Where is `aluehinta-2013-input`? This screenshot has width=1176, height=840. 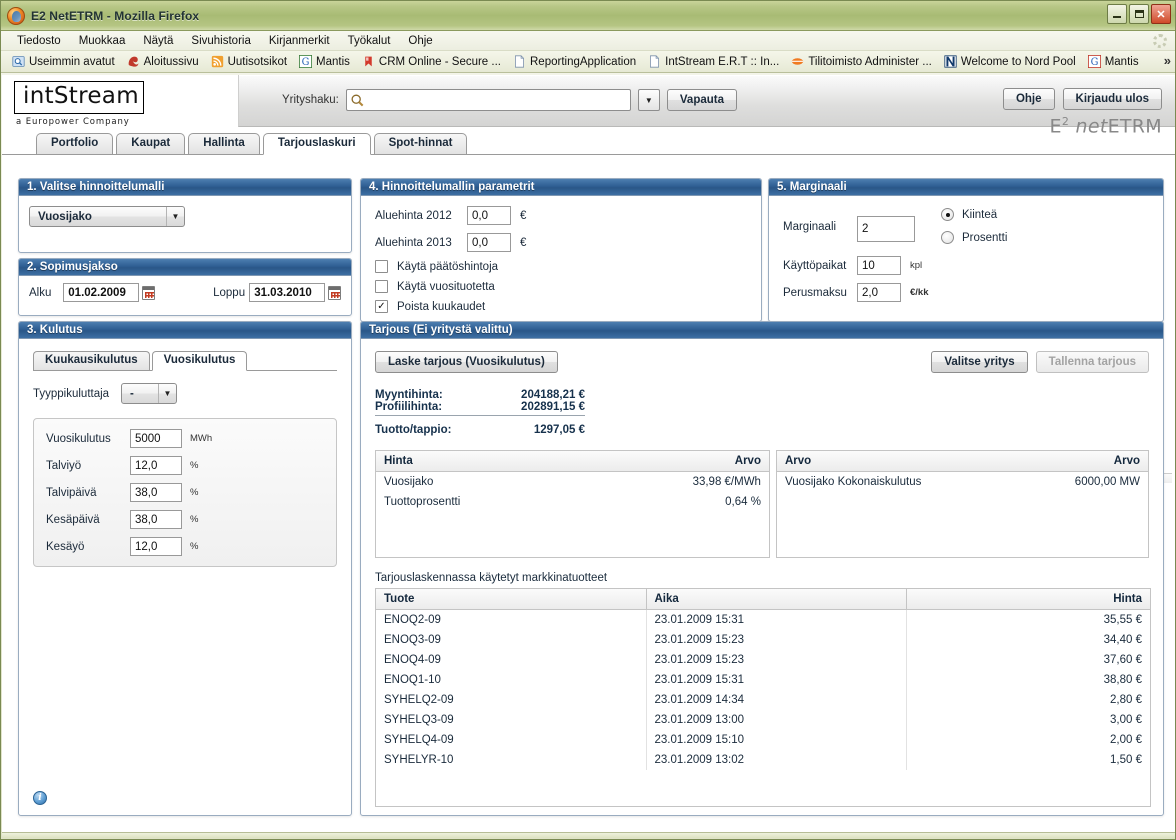 aluehinta-2013-input is located at coordinates (489, 242).